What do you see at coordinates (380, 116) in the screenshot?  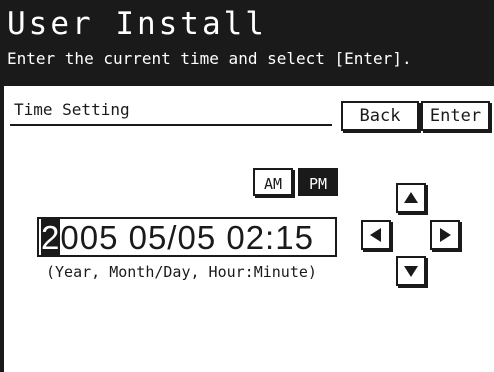 I see `back-button: Back` at bounding box center [380, 116].